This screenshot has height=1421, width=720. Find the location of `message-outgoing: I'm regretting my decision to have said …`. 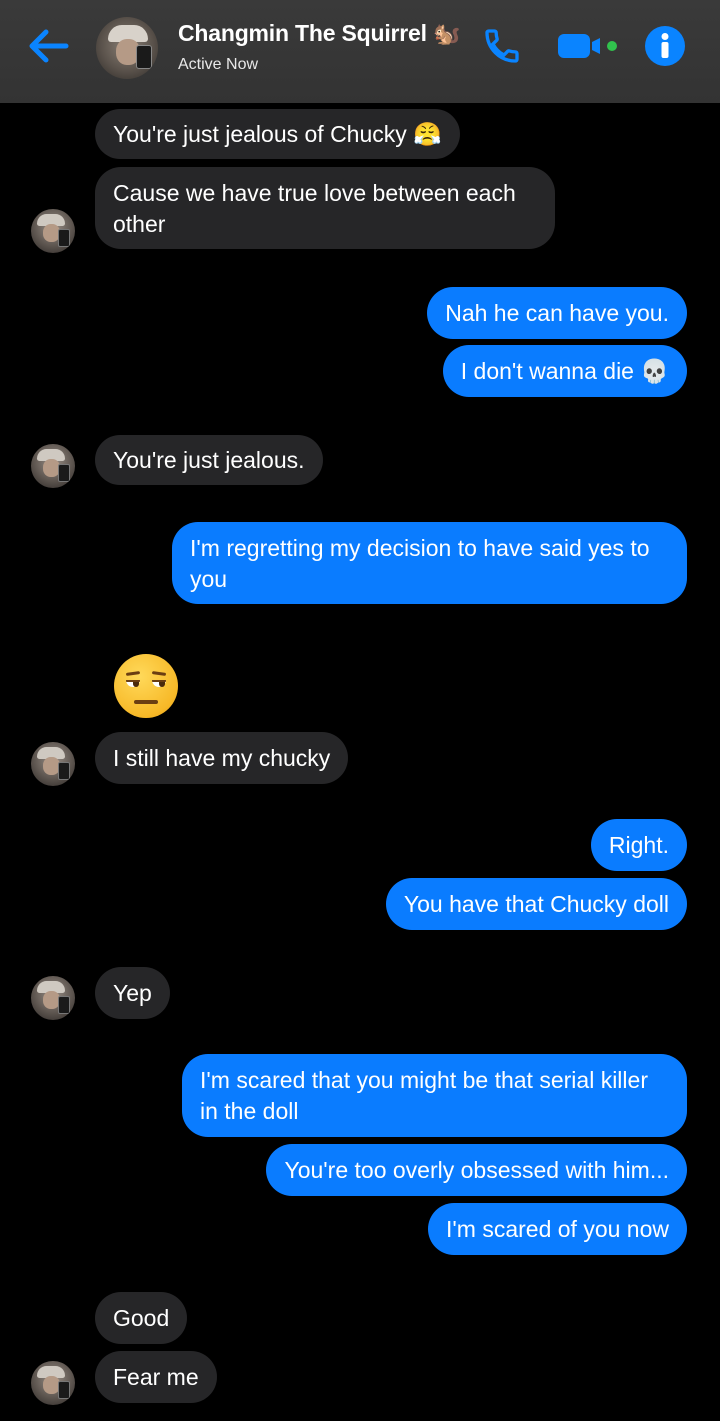

message-outgoing: I'm regretting my decision to have said … is located at coordinates (429, 563).